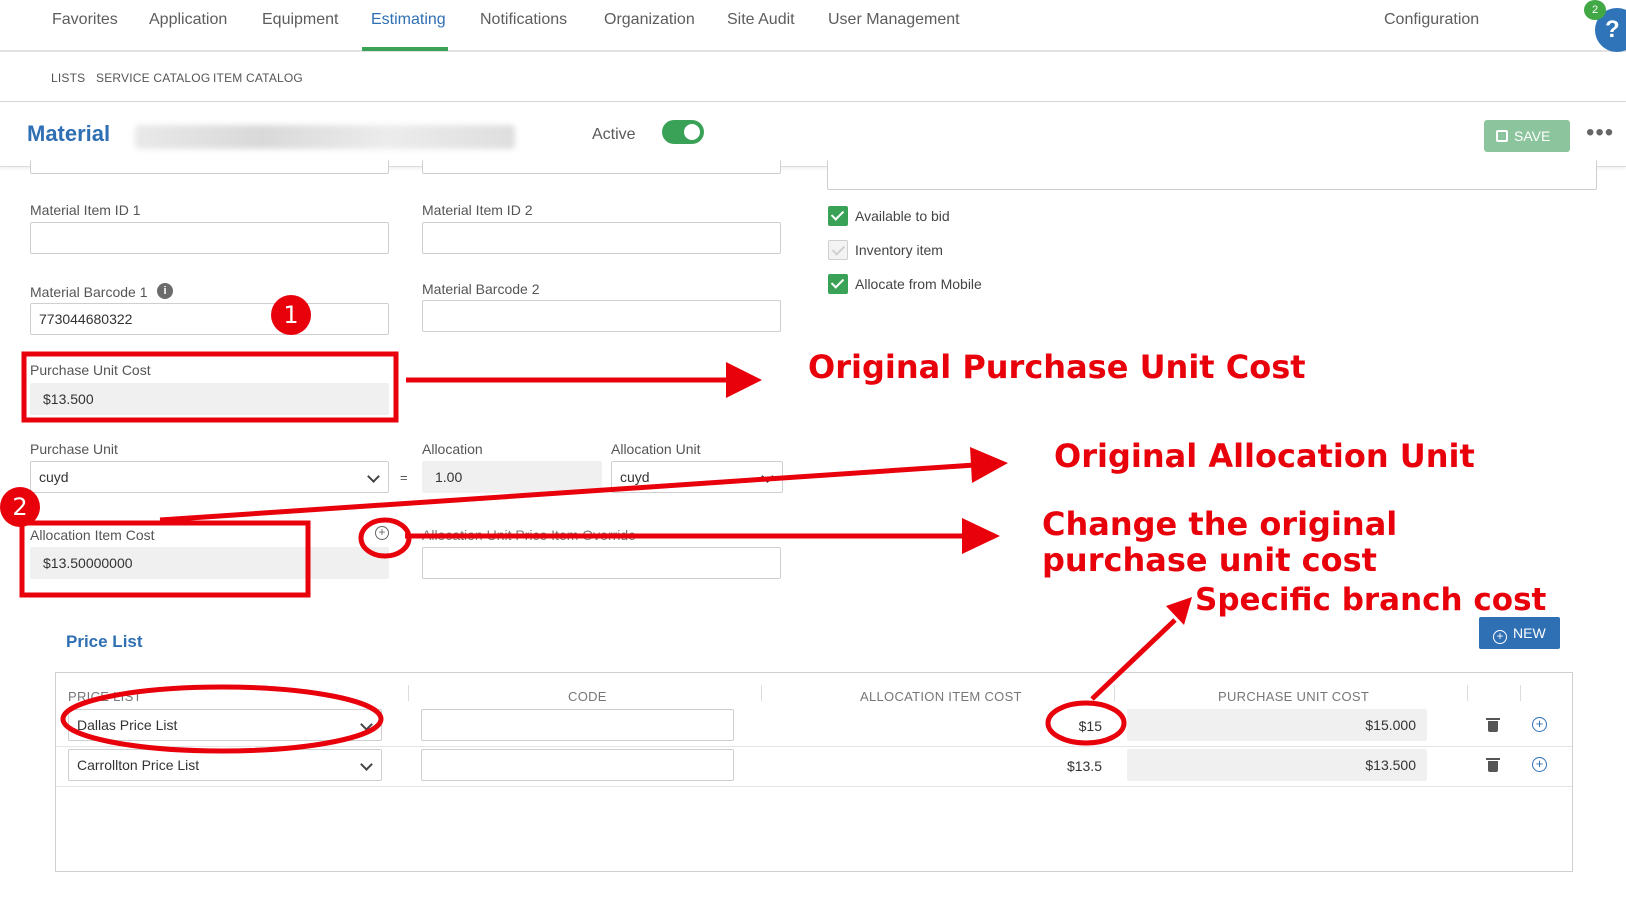 The width and height of the screenshot is (1626, 899). I want to click on allocation-item-cost-label: Allocation Item Cost, so click(92, 535).